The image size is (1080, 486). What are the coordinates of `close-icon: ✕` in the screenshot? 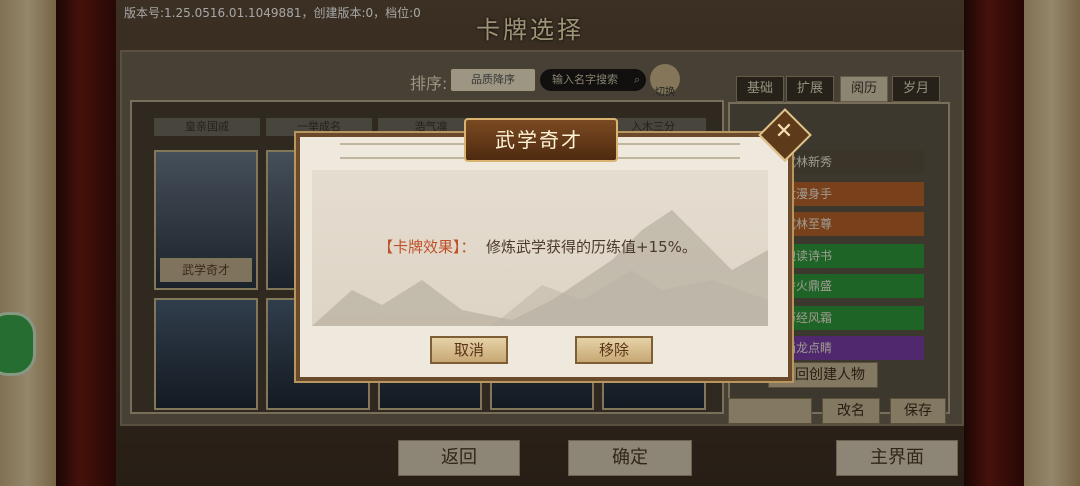 It's located at (784, 132).